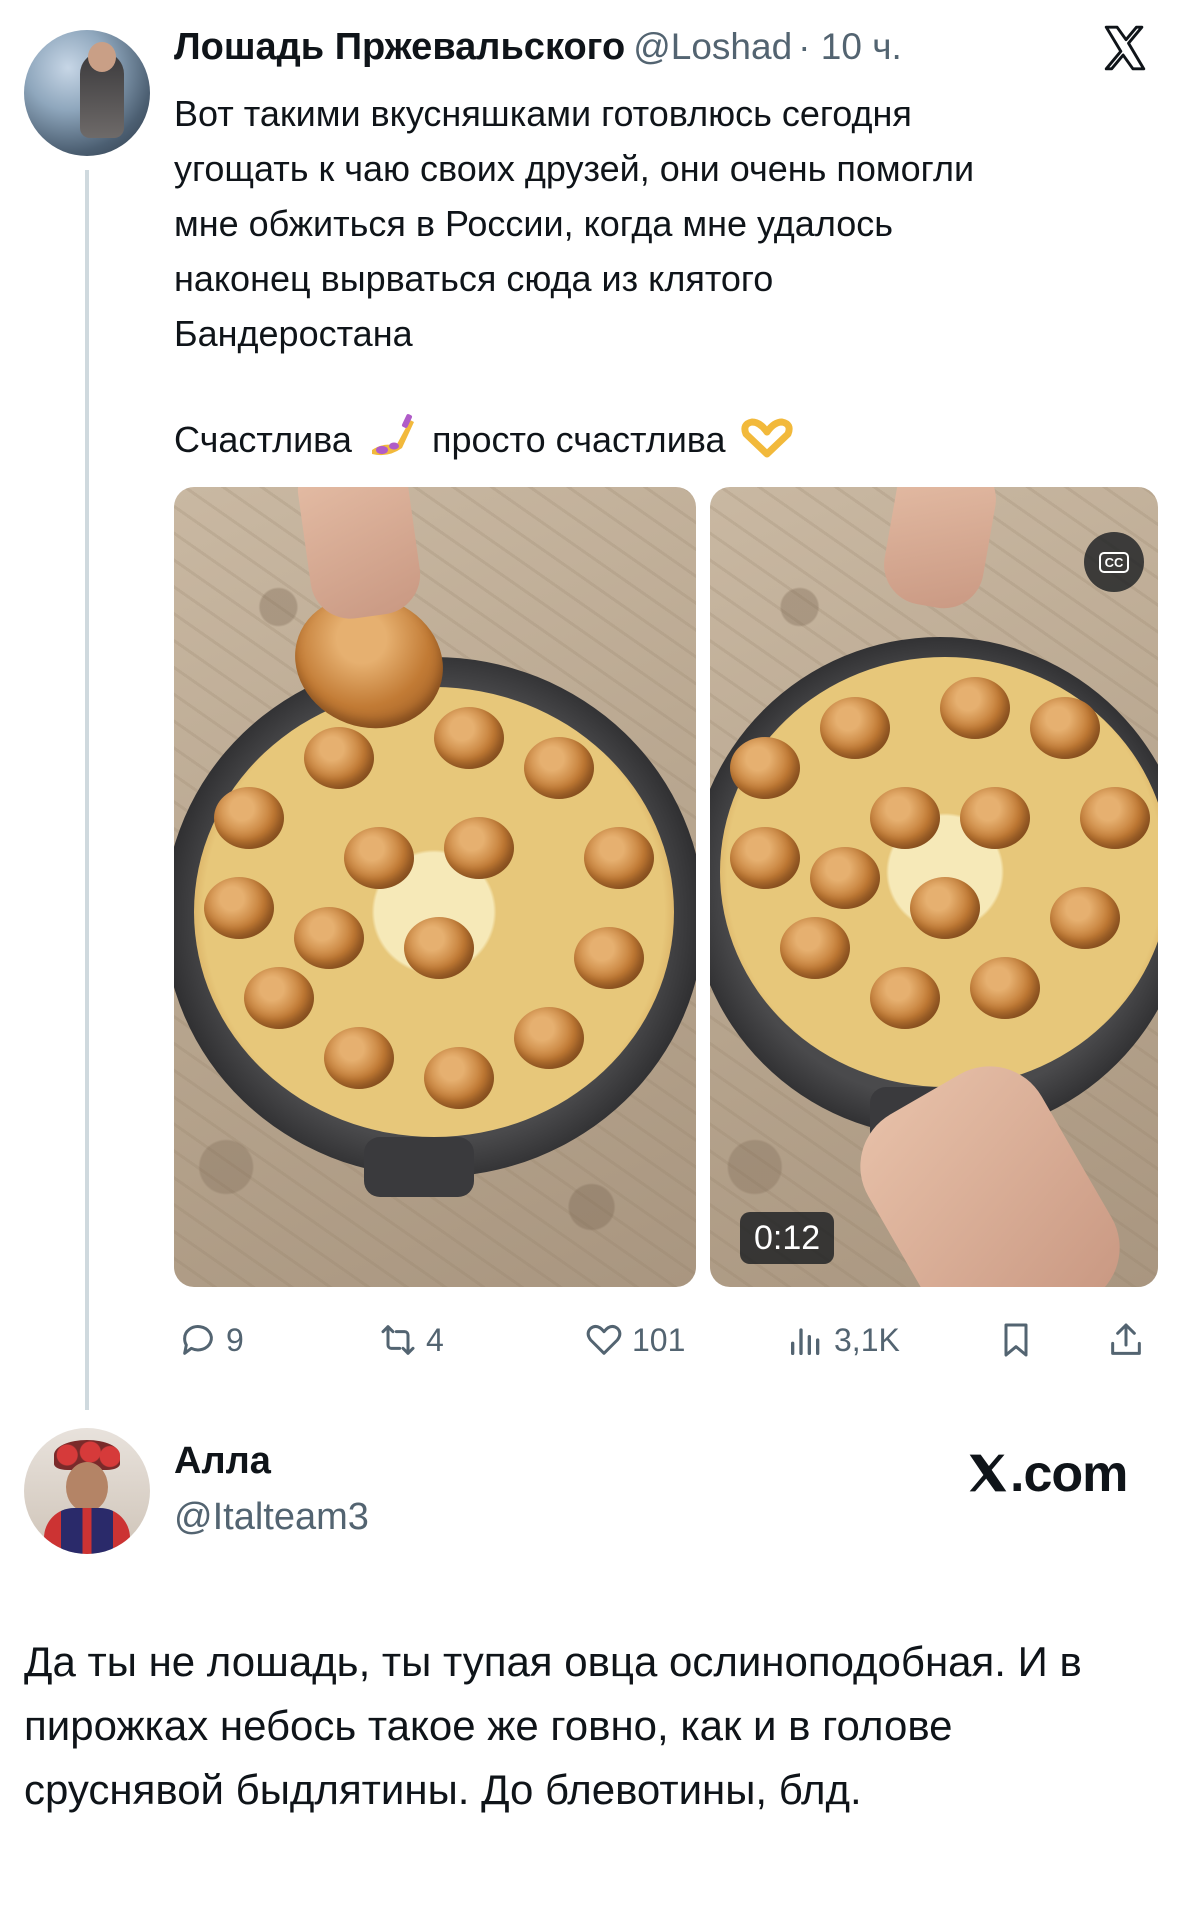 The image size is (1178, 1920). What do you see at coordinates (419, 1167) in the screenshot?
I see `pan-handle` at bounding box center [419, 1167].